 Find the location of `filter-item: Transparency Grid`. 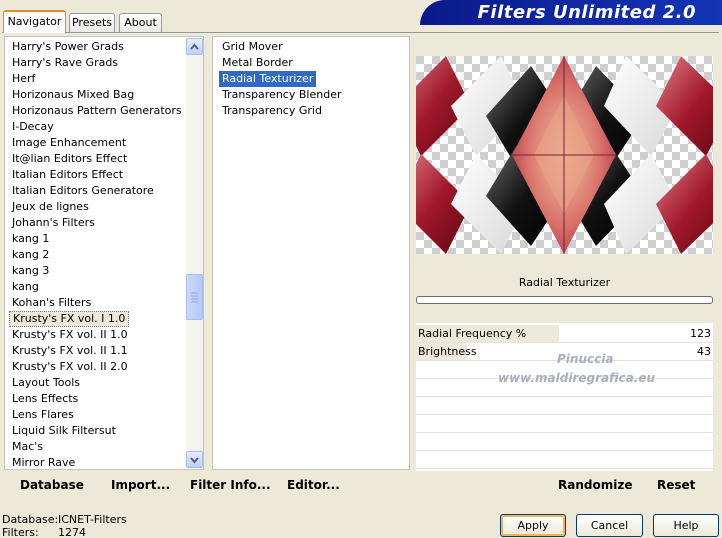

filter-item: Transparency Grid is located at coordinates (272, 111).